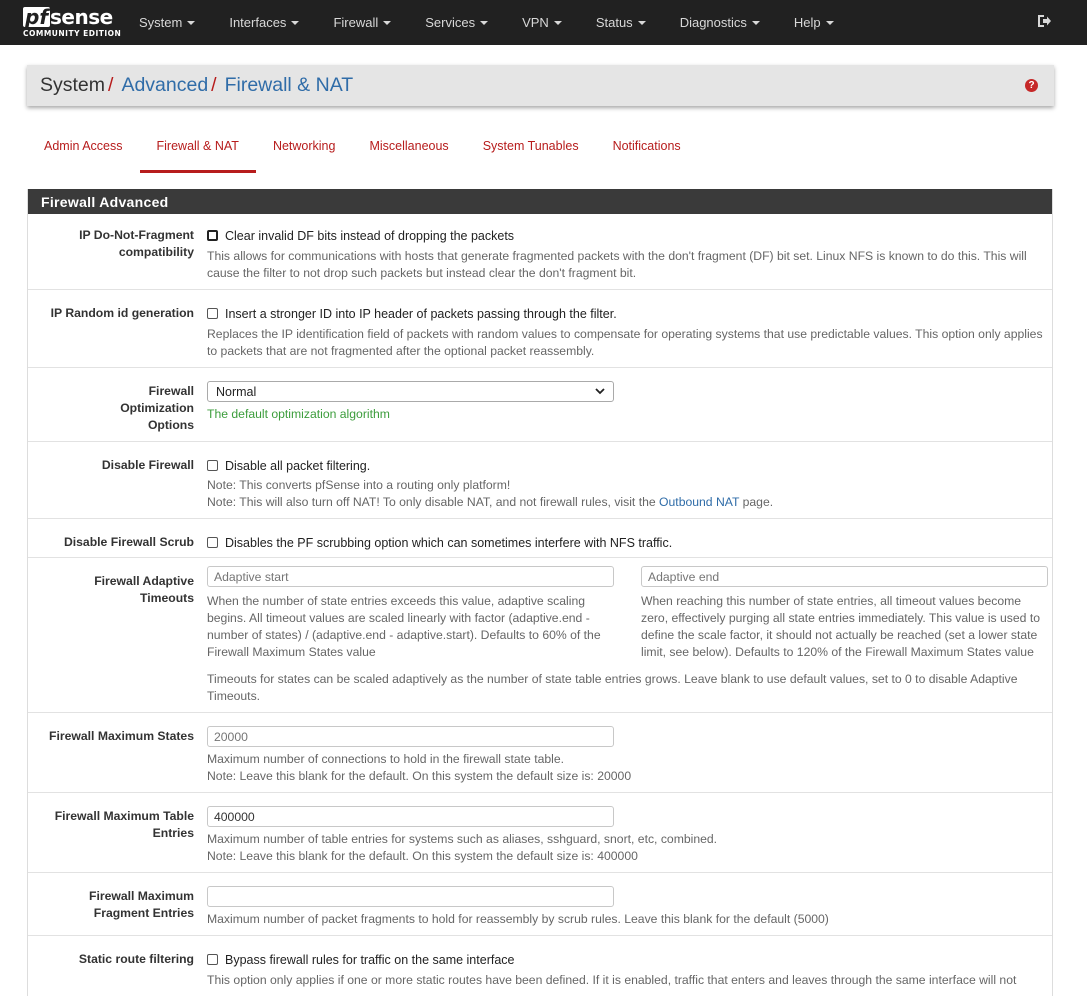 The height and width of the screenshot is (996, 1087). Describe the element at coordinates (212, 959) in the screenshot. I see `static-route-checkbox` at that location.